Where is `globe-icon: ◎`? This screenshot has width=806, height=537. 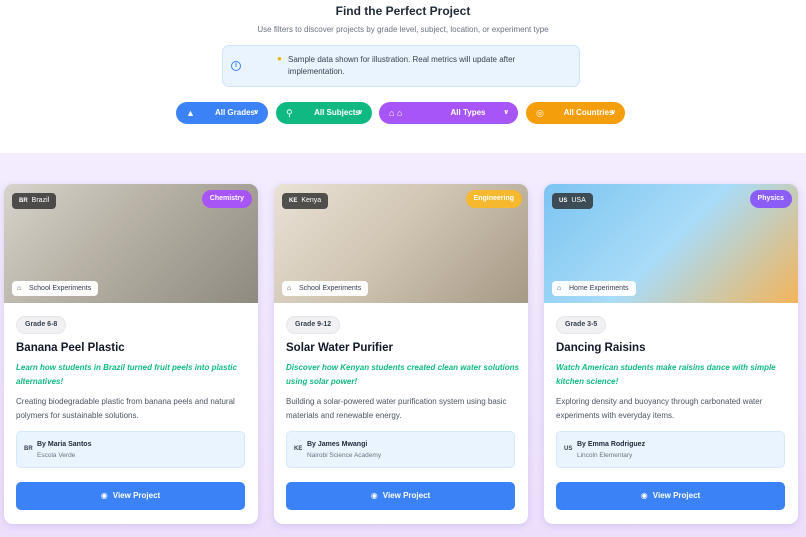
globe-icon: ◎ is located at coordinates (540, 113).